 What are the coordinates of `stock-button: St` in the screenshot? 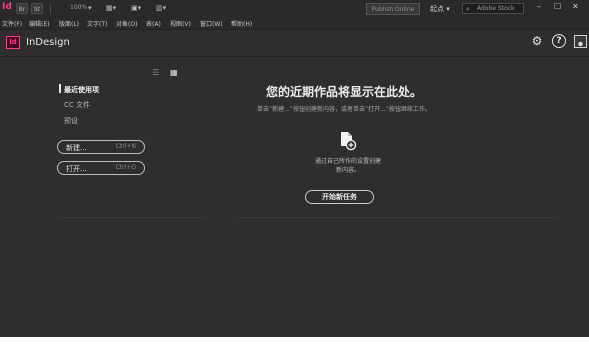 It's located at (37, 8).